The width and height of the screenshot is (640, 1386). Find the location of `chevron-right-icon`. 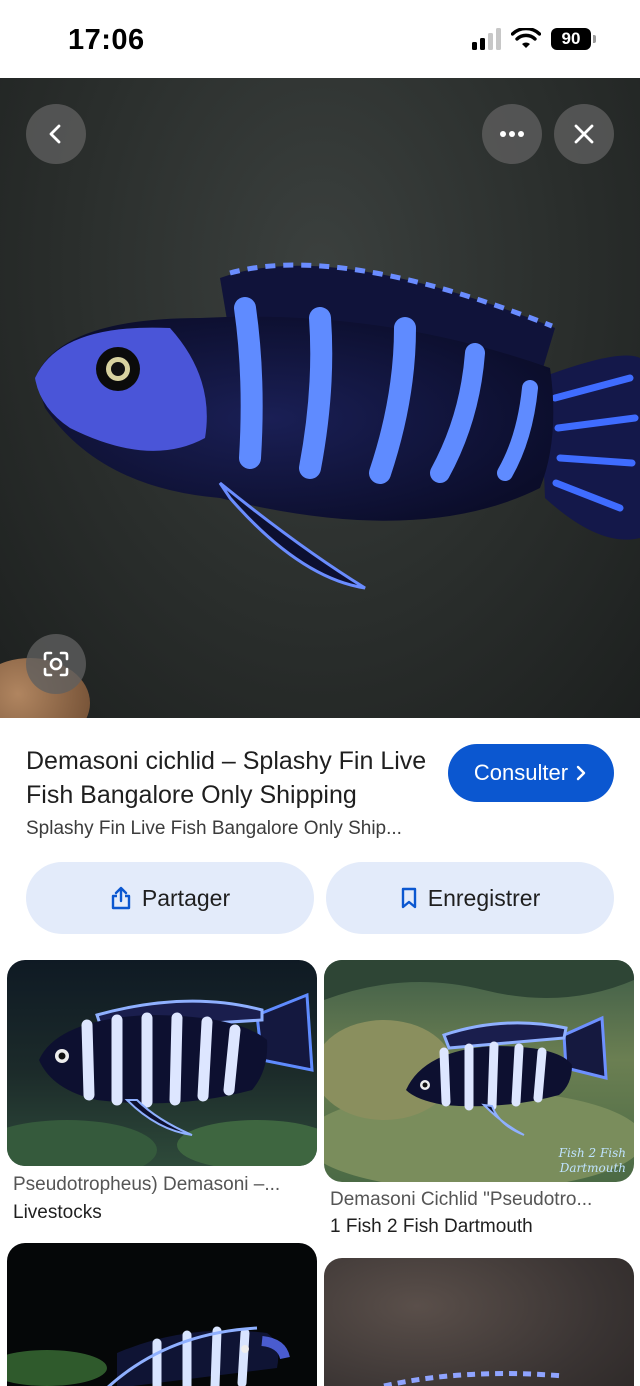

chevron-right-icon is located at coordinates (581, 773).